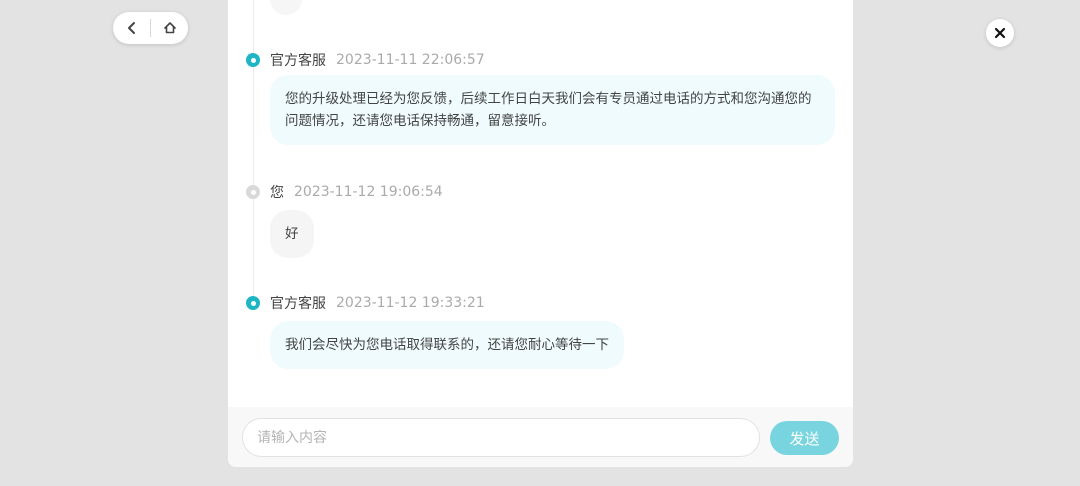  What do you see at coordinates (253, 150) in the screenshot?
I see `timeline-line` at bounding box center [253, 150].